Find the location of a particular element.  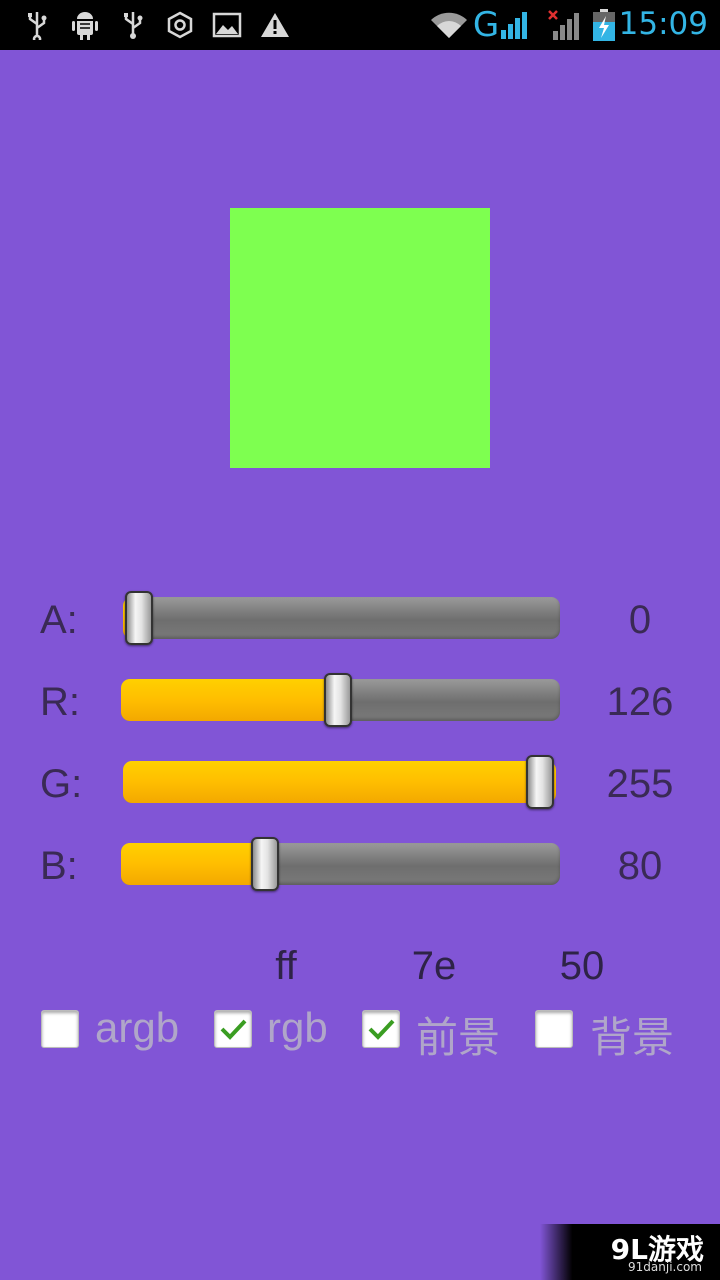

android-debug-icon is located at coordinates (85, 25).